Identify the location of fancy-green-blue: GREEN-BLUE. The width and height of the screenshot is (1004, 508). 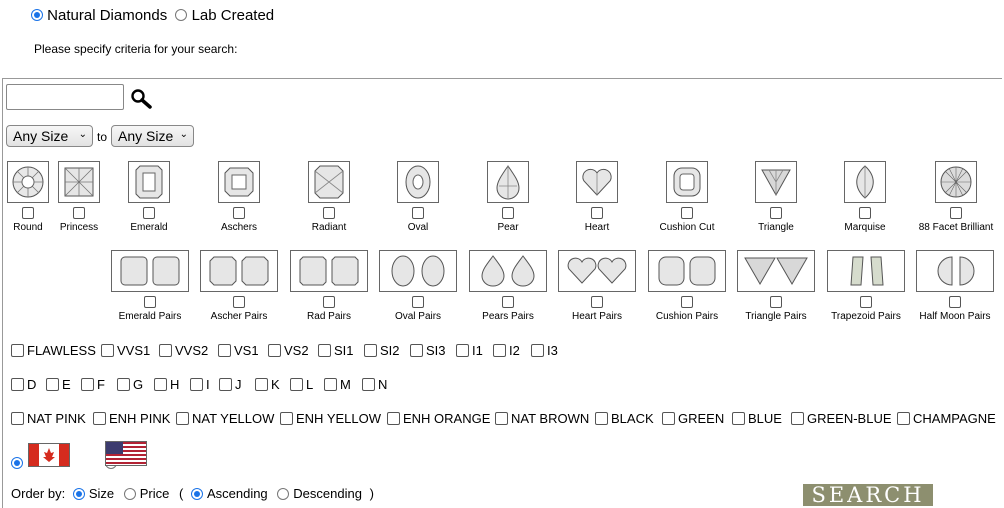
(841, 418).